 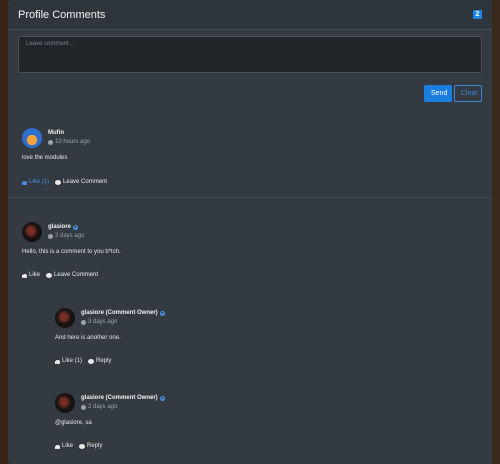 I want to click on reply-time: 2 days ago, so click(x=123, y=407).